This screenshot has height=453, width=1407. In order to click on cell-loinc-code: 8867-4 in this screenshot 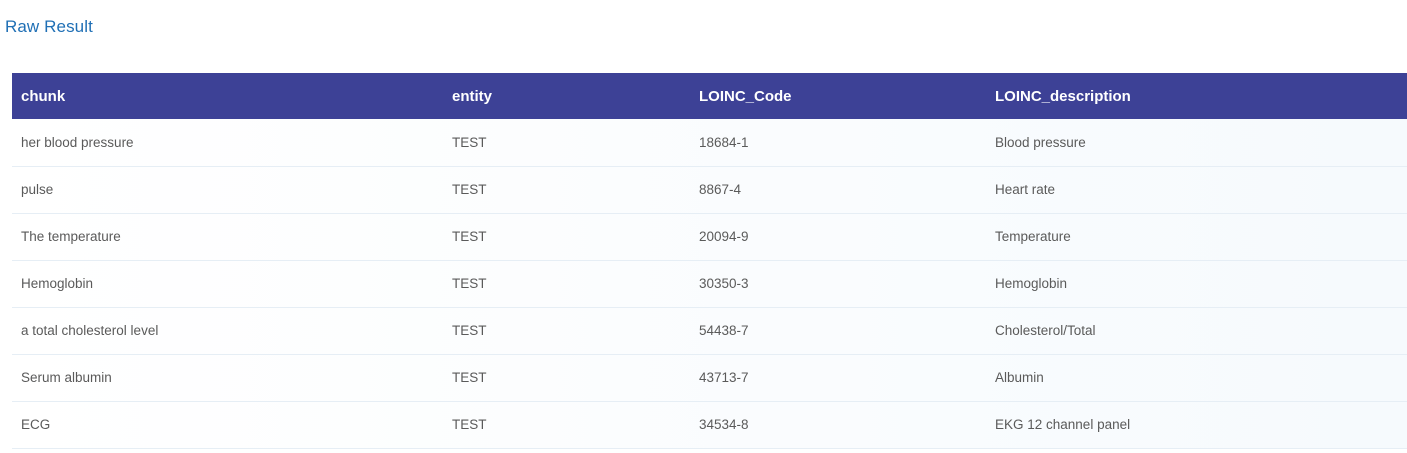, I will do `click(720, 189)`.